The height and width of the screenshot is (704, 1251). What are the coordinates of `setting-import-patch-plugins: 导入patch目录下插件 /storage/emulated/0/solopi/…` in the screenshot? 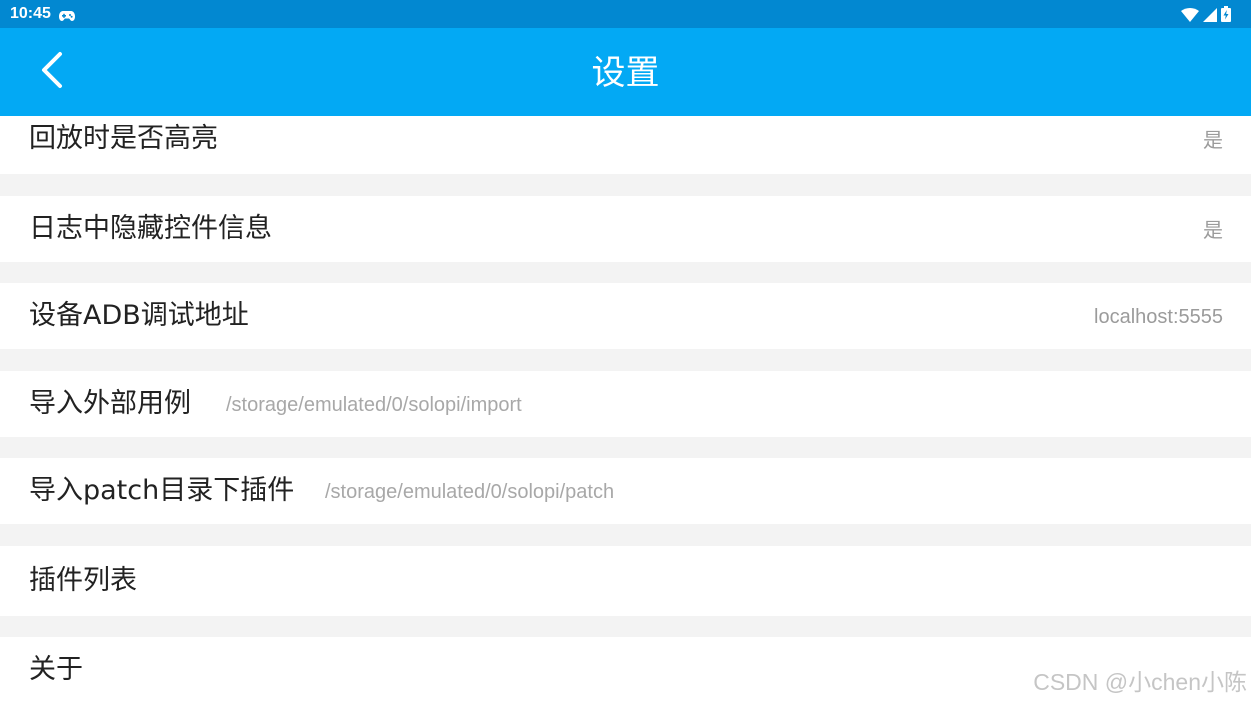 It's located at (625, 491).